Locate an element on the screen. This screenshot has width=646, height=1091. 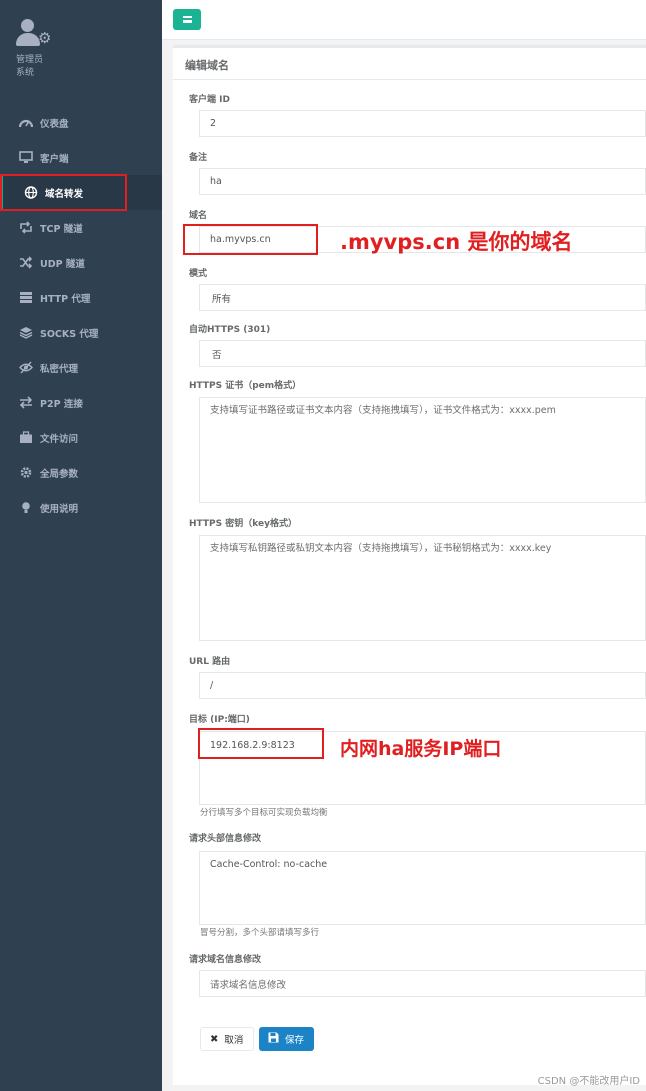
cancel-button: ✖ 取消 is located at coordinates (227, 1039).